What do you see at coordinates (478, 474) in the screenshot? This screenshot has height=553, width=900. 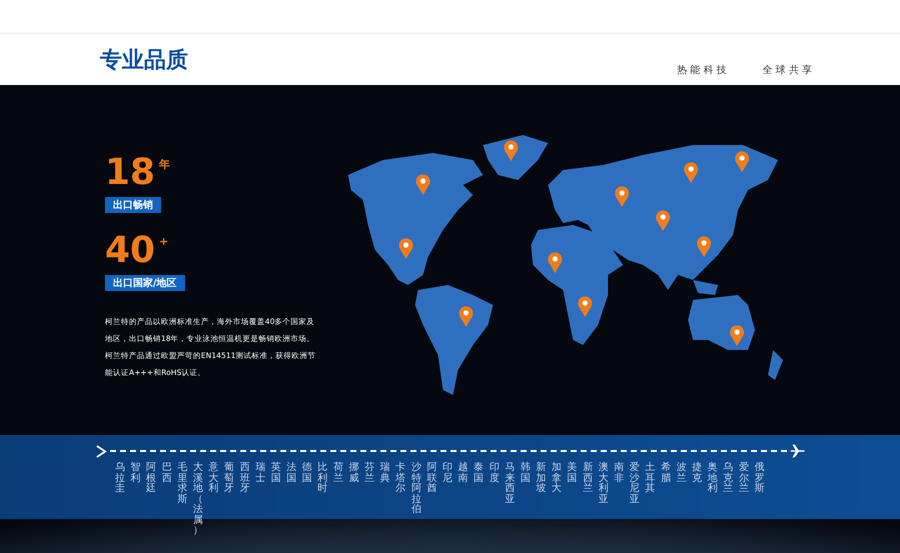 I see `country-name: 泰国` at bounding box center [478, 474].